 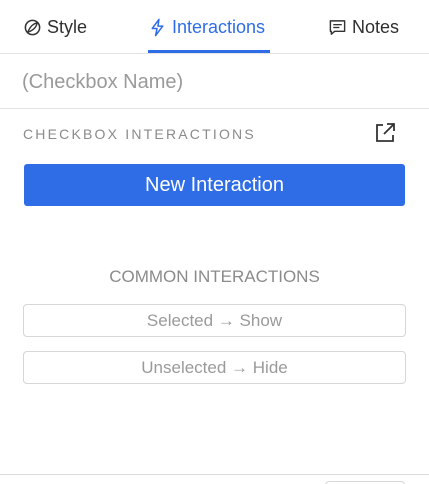 What do you see at coordinates (209, 51) in the screenshot?
I see `active-tab-indicator` at bounding box center [209, 51].